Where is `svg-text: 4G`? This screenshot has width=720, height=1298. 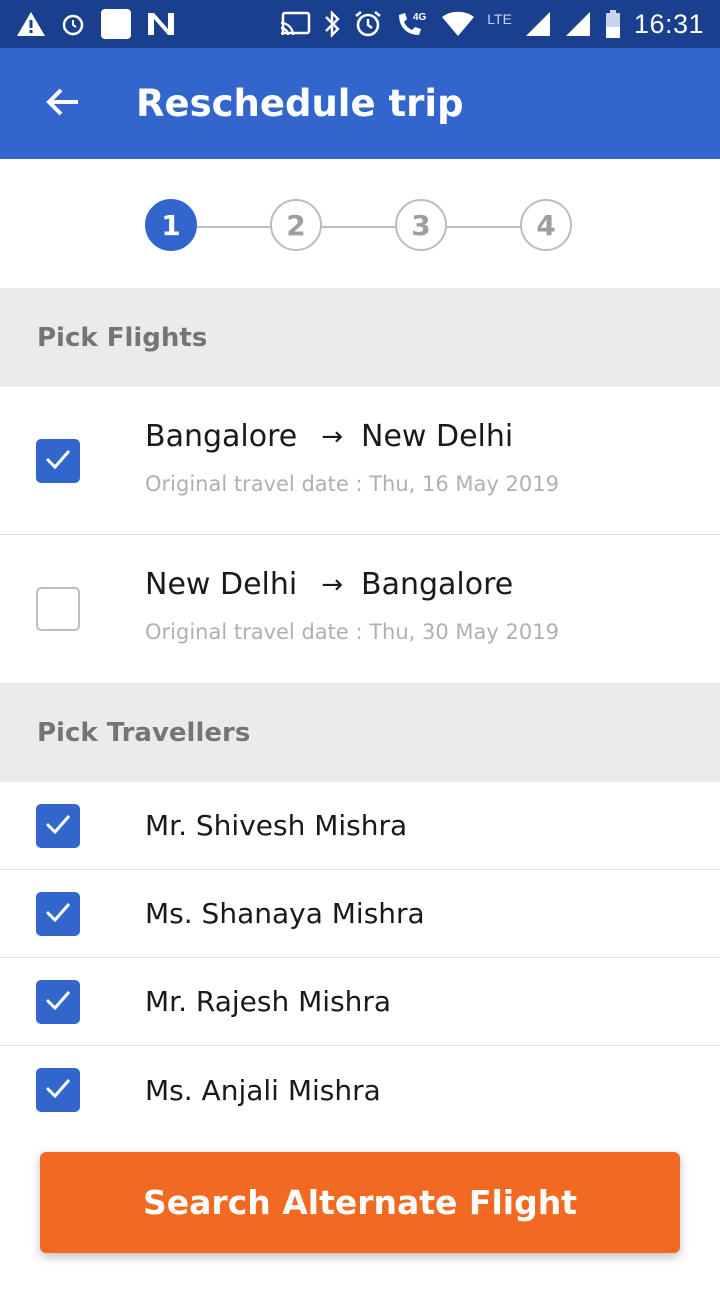
svg-text: 4G is located at coordinates (420, 17).